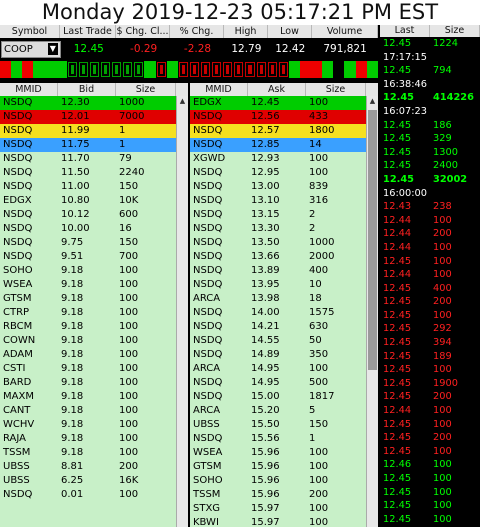 This screenshot has height=527, width=480. I want to click on ask-row: NSDQ 13.00 839, so click(284, 187).